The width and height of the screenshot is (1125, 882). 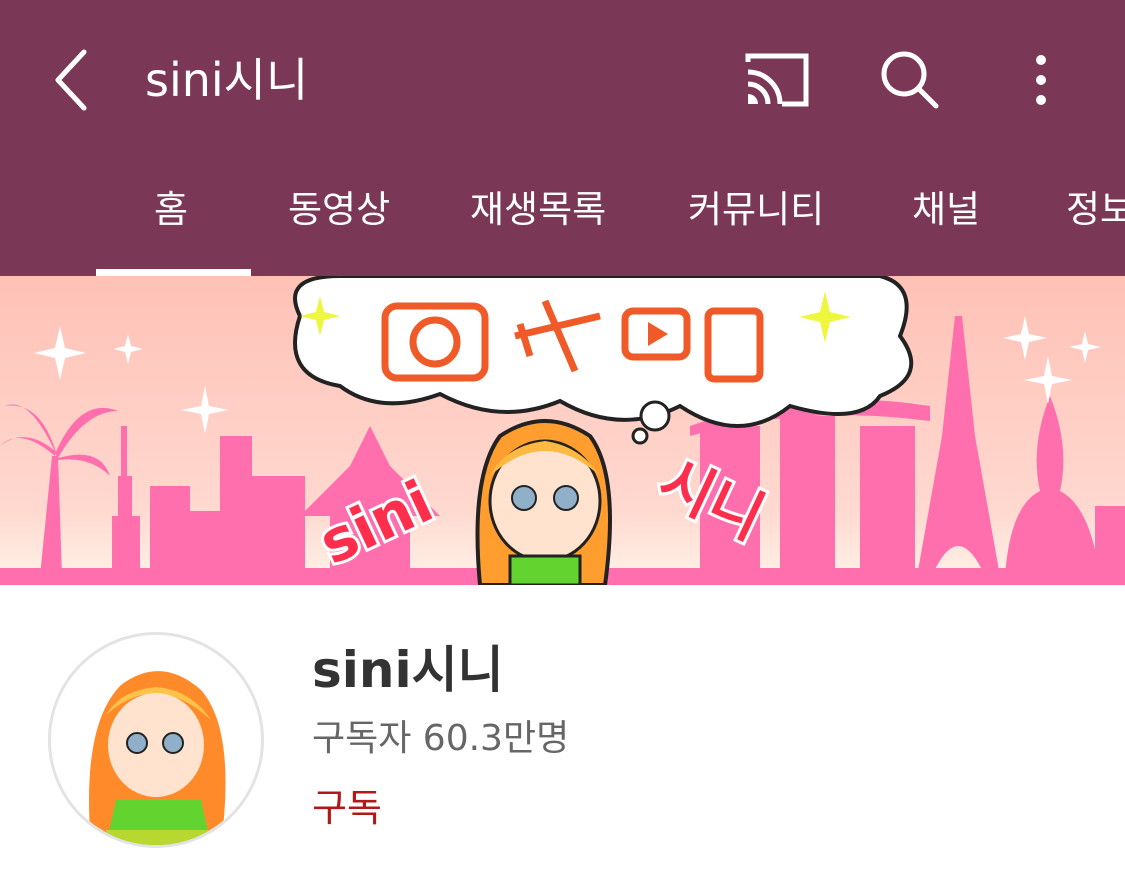 What do you see at coordinates (538, 210) in the screenshot?
I see `tab-playlists: 재생목록` at bounding box center [538, 210].